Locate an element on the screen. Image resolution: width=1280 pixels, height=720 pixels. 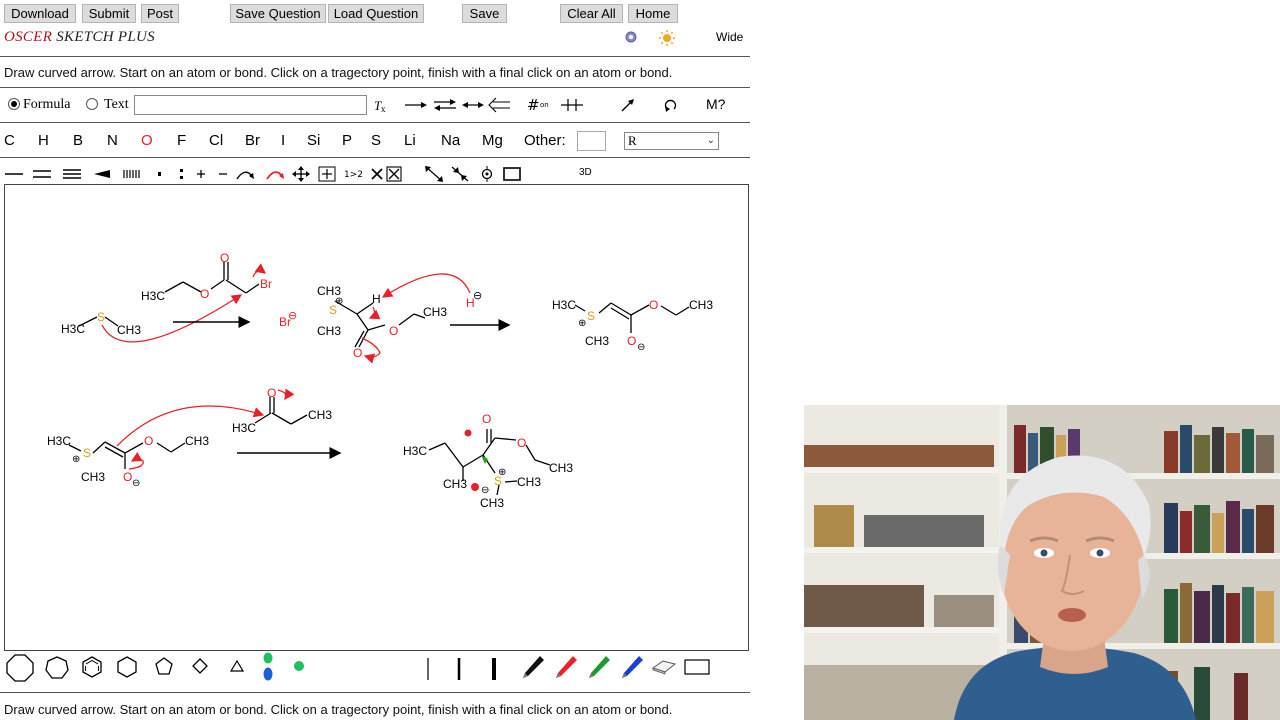
molecule-ylide-enolate: H3C ⊕ S CH3 O CH3 O ⊖ is located at coordinates (632, 325).